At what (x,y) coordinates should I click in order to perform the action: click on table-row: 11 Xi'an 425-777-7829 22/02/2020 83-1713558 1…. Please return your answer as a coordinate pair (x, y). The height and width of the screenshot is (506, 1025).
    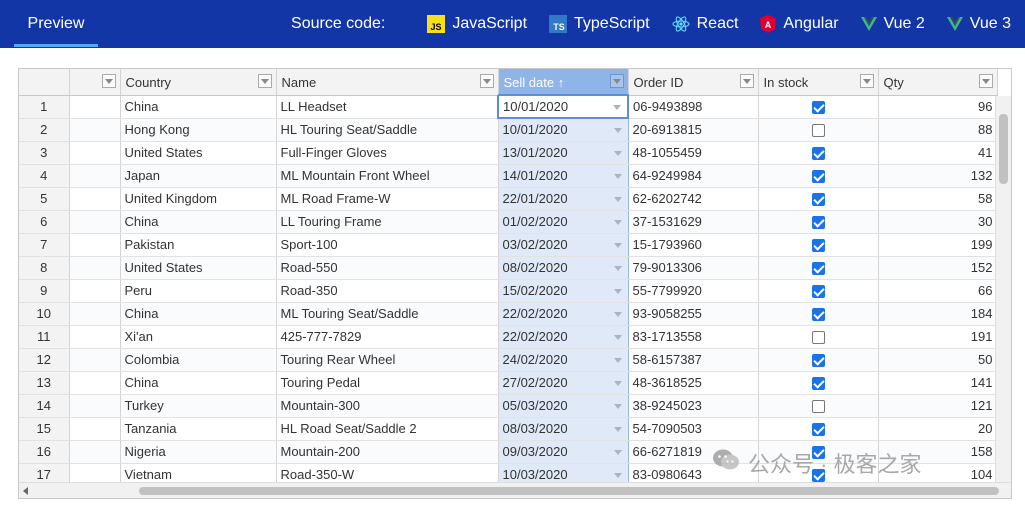
    Looking at the image, I should click on (508, 337).